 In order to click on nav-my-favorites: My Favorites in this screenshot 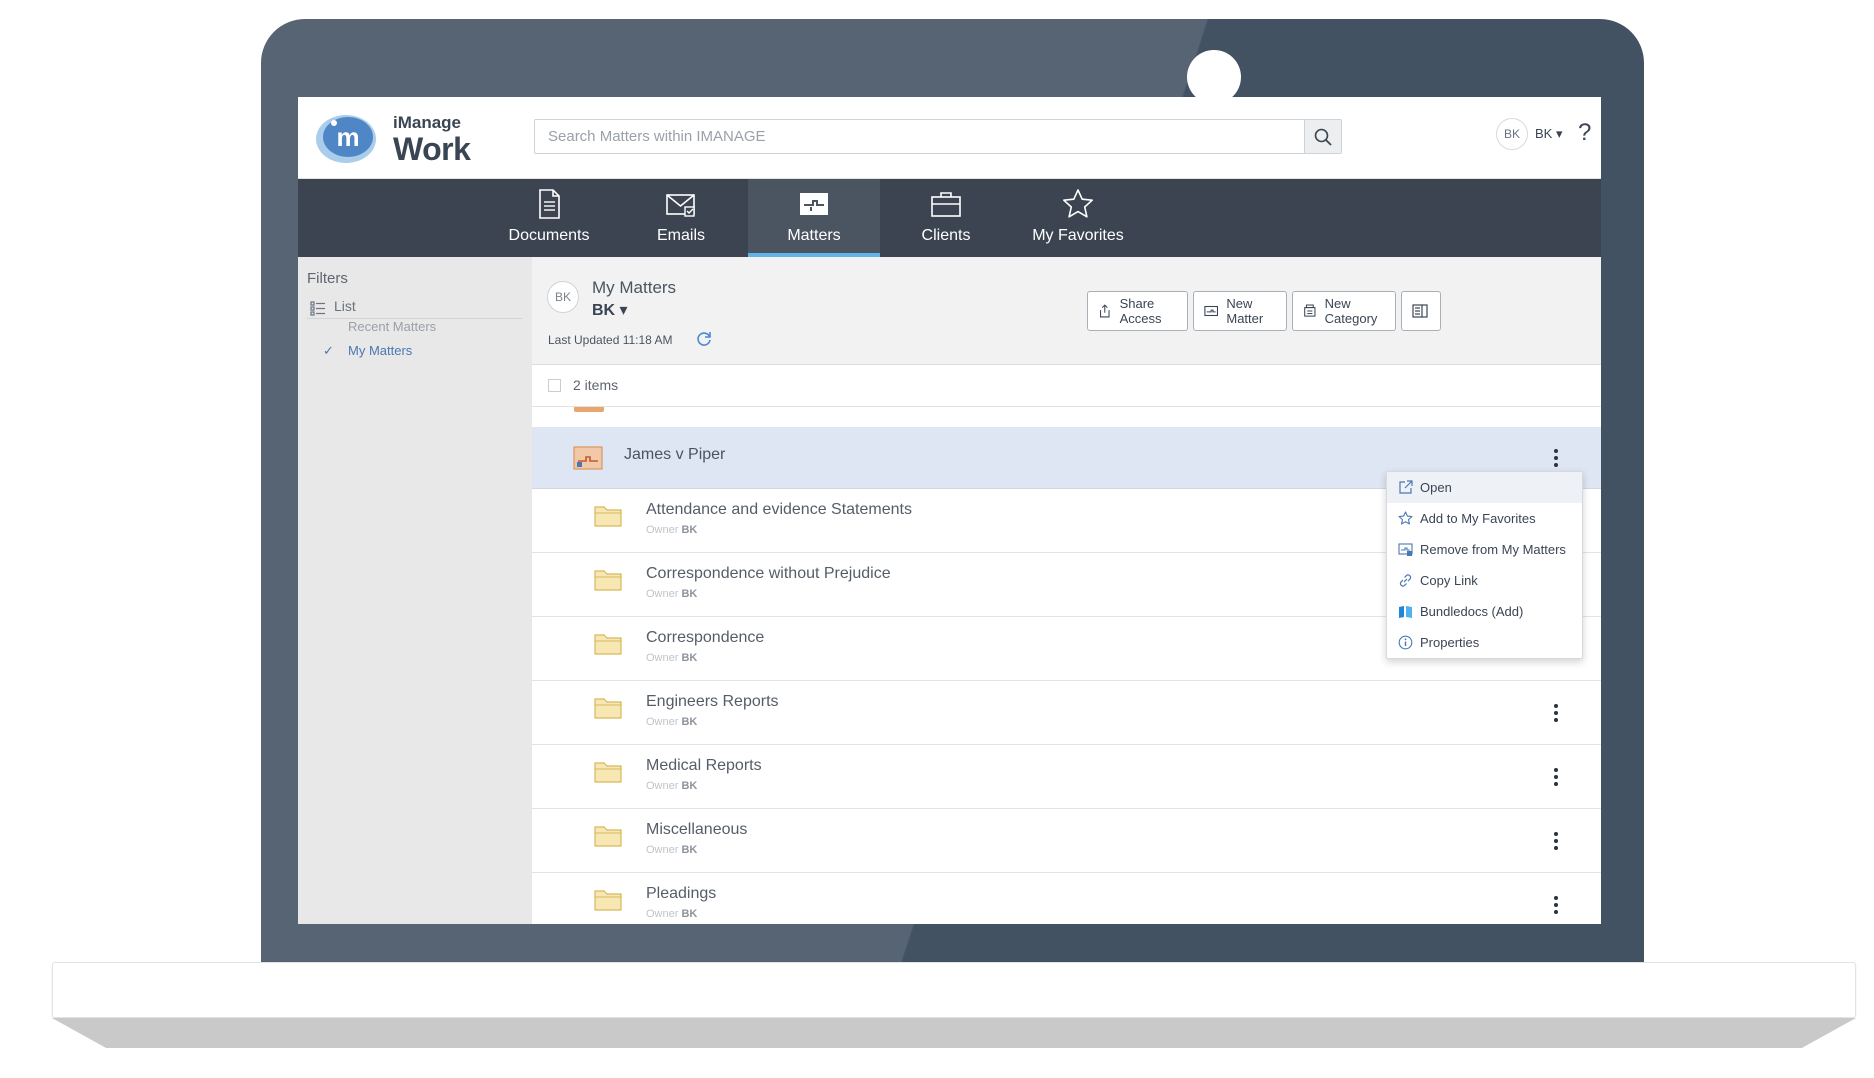, I will do `click(1078, 218)`.